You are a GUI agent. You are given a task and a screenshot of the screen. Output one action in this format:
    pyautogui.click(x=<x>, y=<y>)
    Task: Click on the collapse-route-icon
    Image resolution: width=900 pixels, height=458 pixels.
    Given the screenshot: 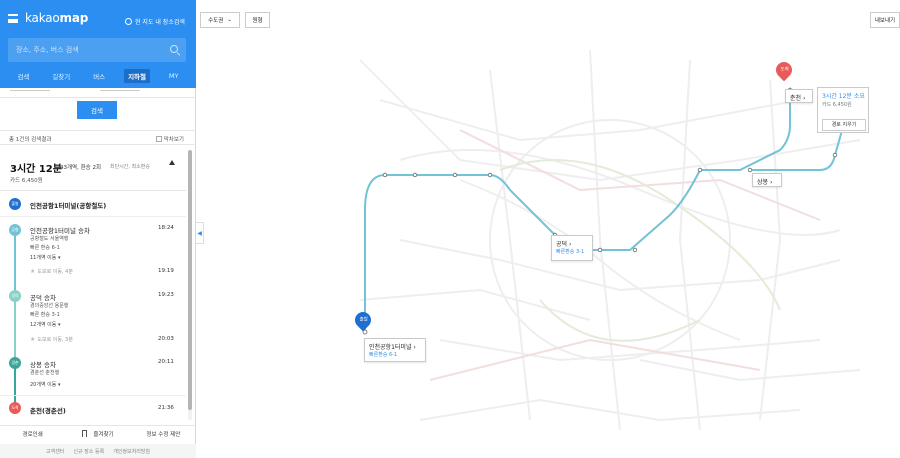 What is the action you would take?
    pyautogui.click(x=172, y=162)
    